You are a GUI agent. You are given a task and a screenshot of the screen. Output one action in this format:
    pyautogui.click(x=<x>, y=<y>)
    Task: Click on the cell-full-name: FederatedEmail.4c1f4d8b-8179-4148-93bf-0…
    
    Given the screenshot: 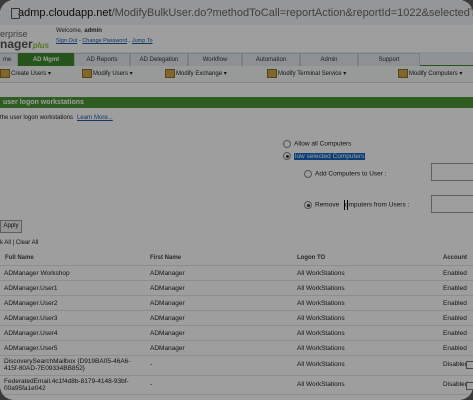 What is the action you would take?
    pyautogui.click(x=66, y=385)
    